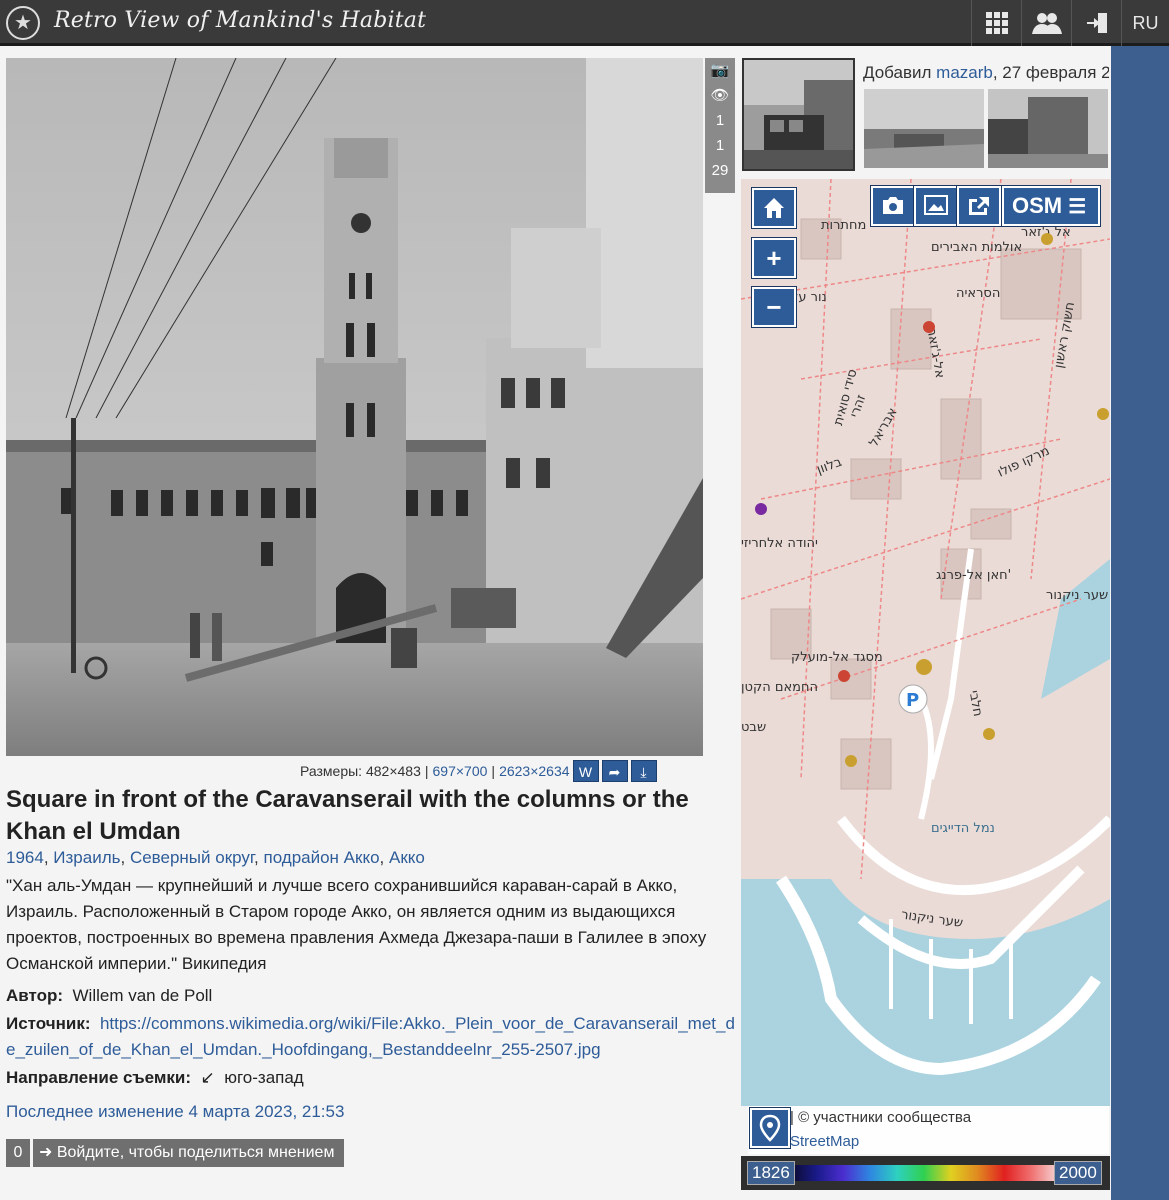 Image resolution: width=1169 pixels, height=1200 pixels. I want to click on dims-label: Размеры:, so click(331, 771).